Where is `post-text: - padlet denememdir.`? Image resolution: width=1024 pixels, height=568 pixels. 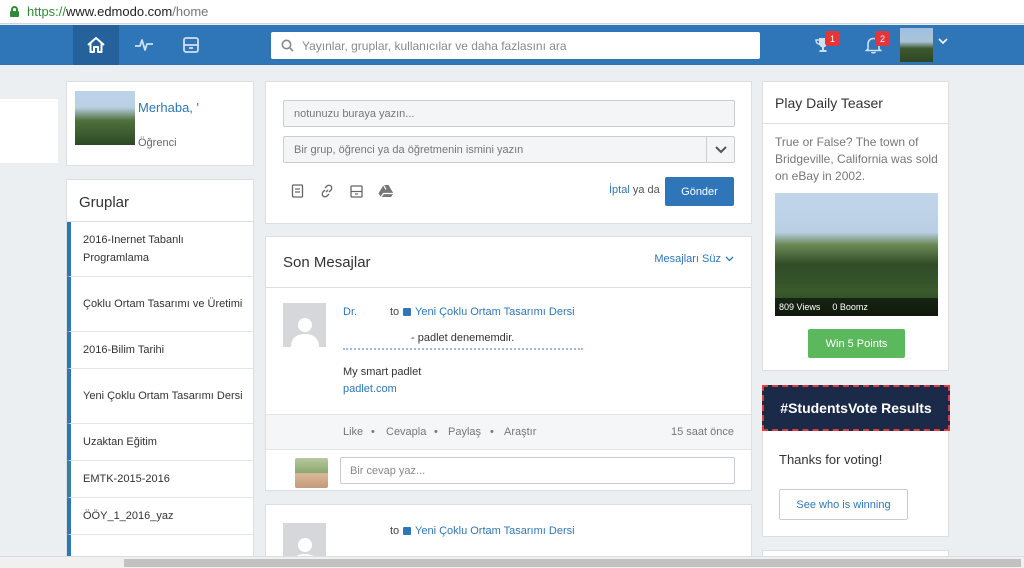
post-text: - padlet denememdir. is located at coordinates (463, 338).